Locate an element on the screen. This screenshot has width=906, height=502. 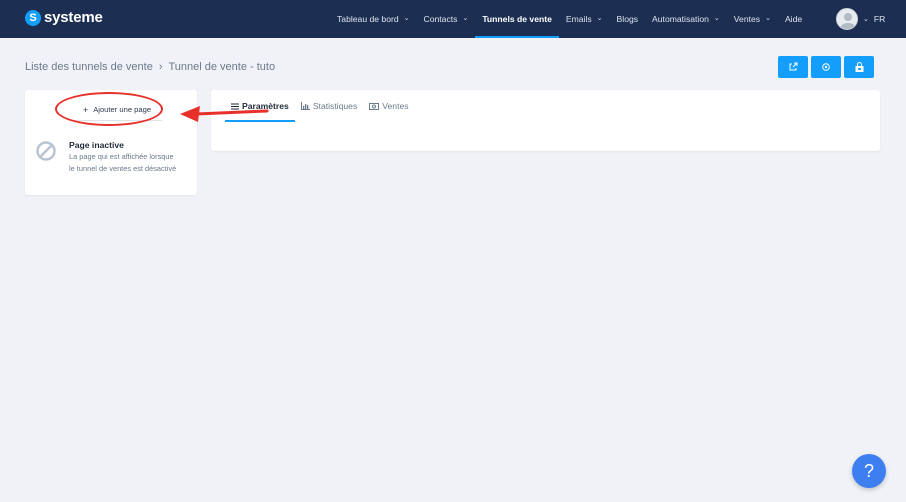
nav-ventes: Ventes ⌄ is located at coordinates (752, 19).